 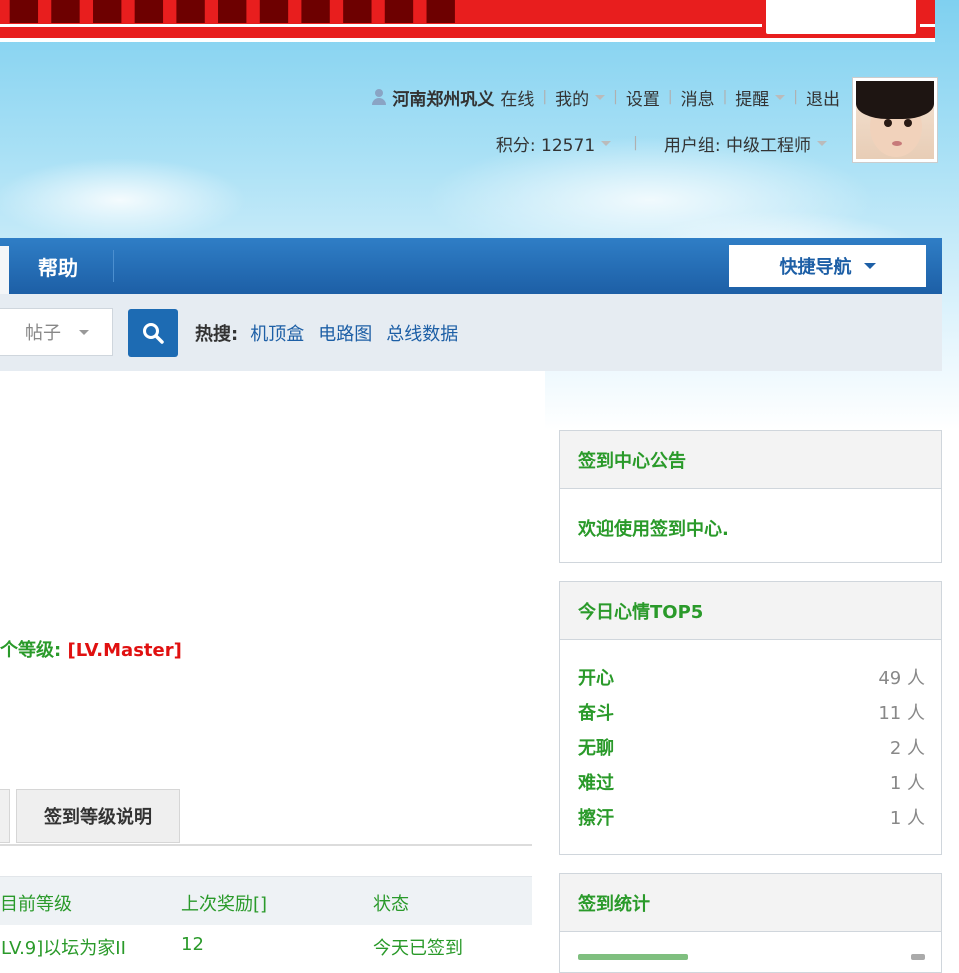 I want to click on status-cell: 今天已签到, so click(x=418, y=948).